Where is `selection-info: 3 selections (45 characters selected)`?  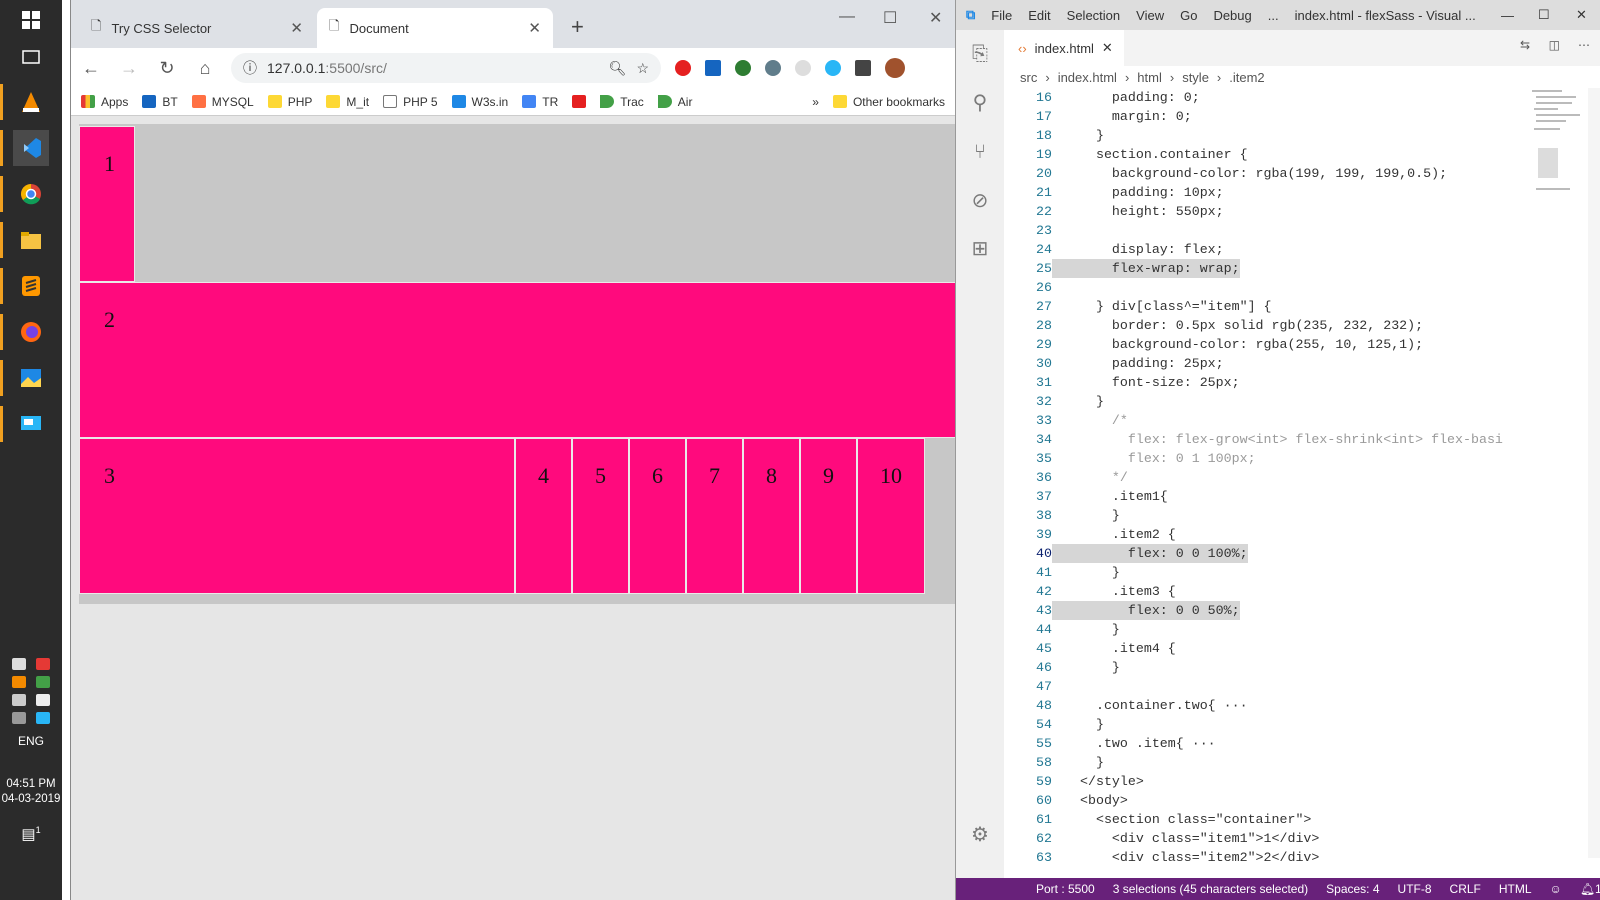
selection-info: 3 selections (45 characters selected) is located at coordinates (1210, 889).